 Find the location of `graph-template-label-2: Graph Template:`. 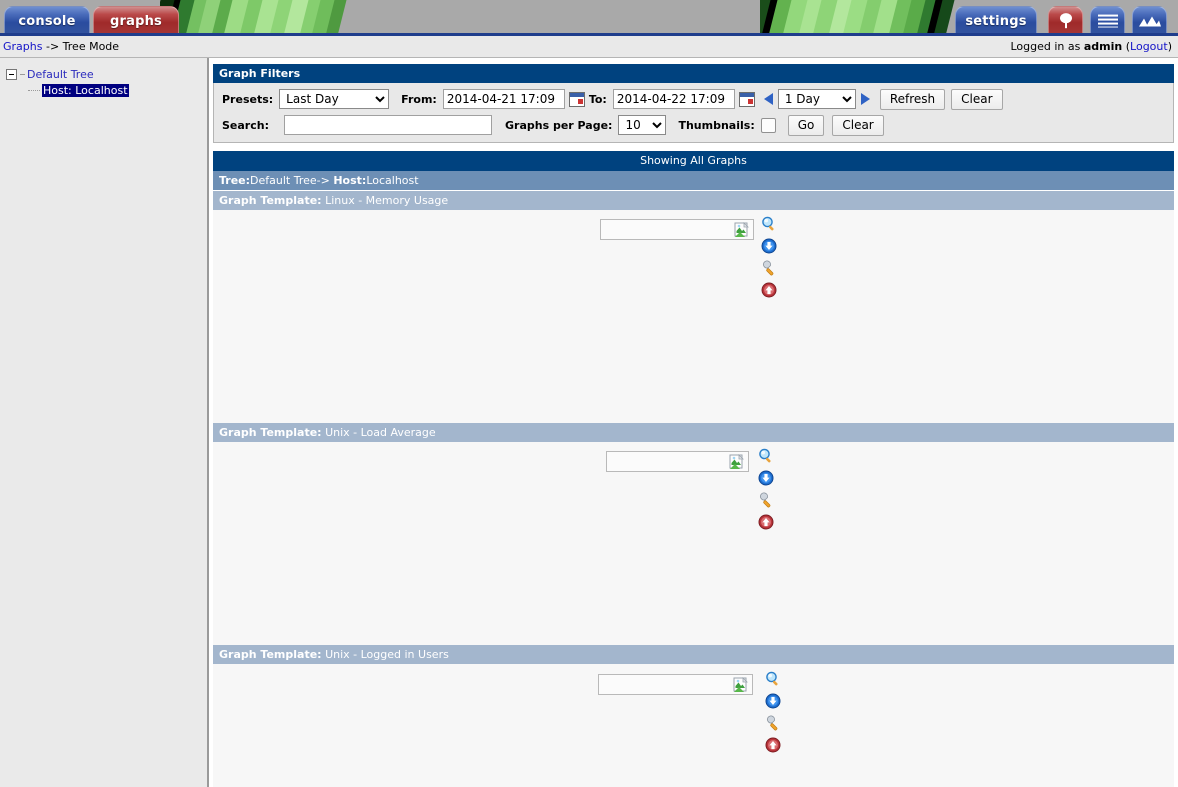

graph-template-label-2: Graph Template: is located at coordinates (270, 432).